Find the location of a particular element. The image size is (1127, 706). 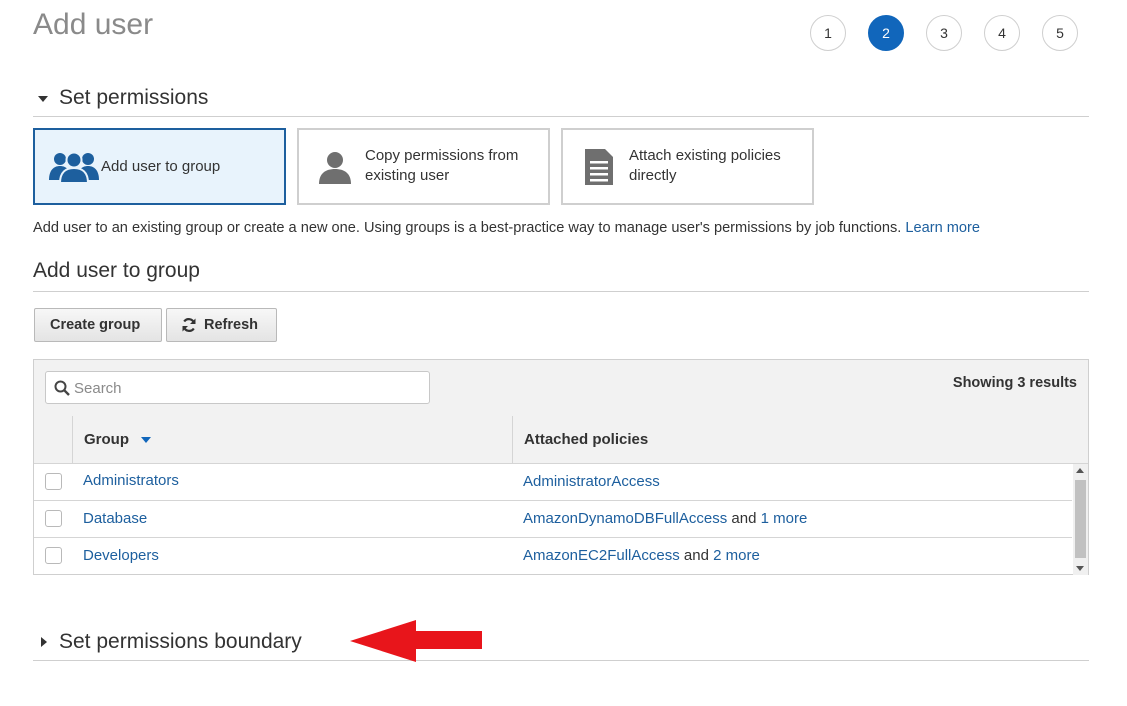

group-link: Database is located at coordinates (115, 519).